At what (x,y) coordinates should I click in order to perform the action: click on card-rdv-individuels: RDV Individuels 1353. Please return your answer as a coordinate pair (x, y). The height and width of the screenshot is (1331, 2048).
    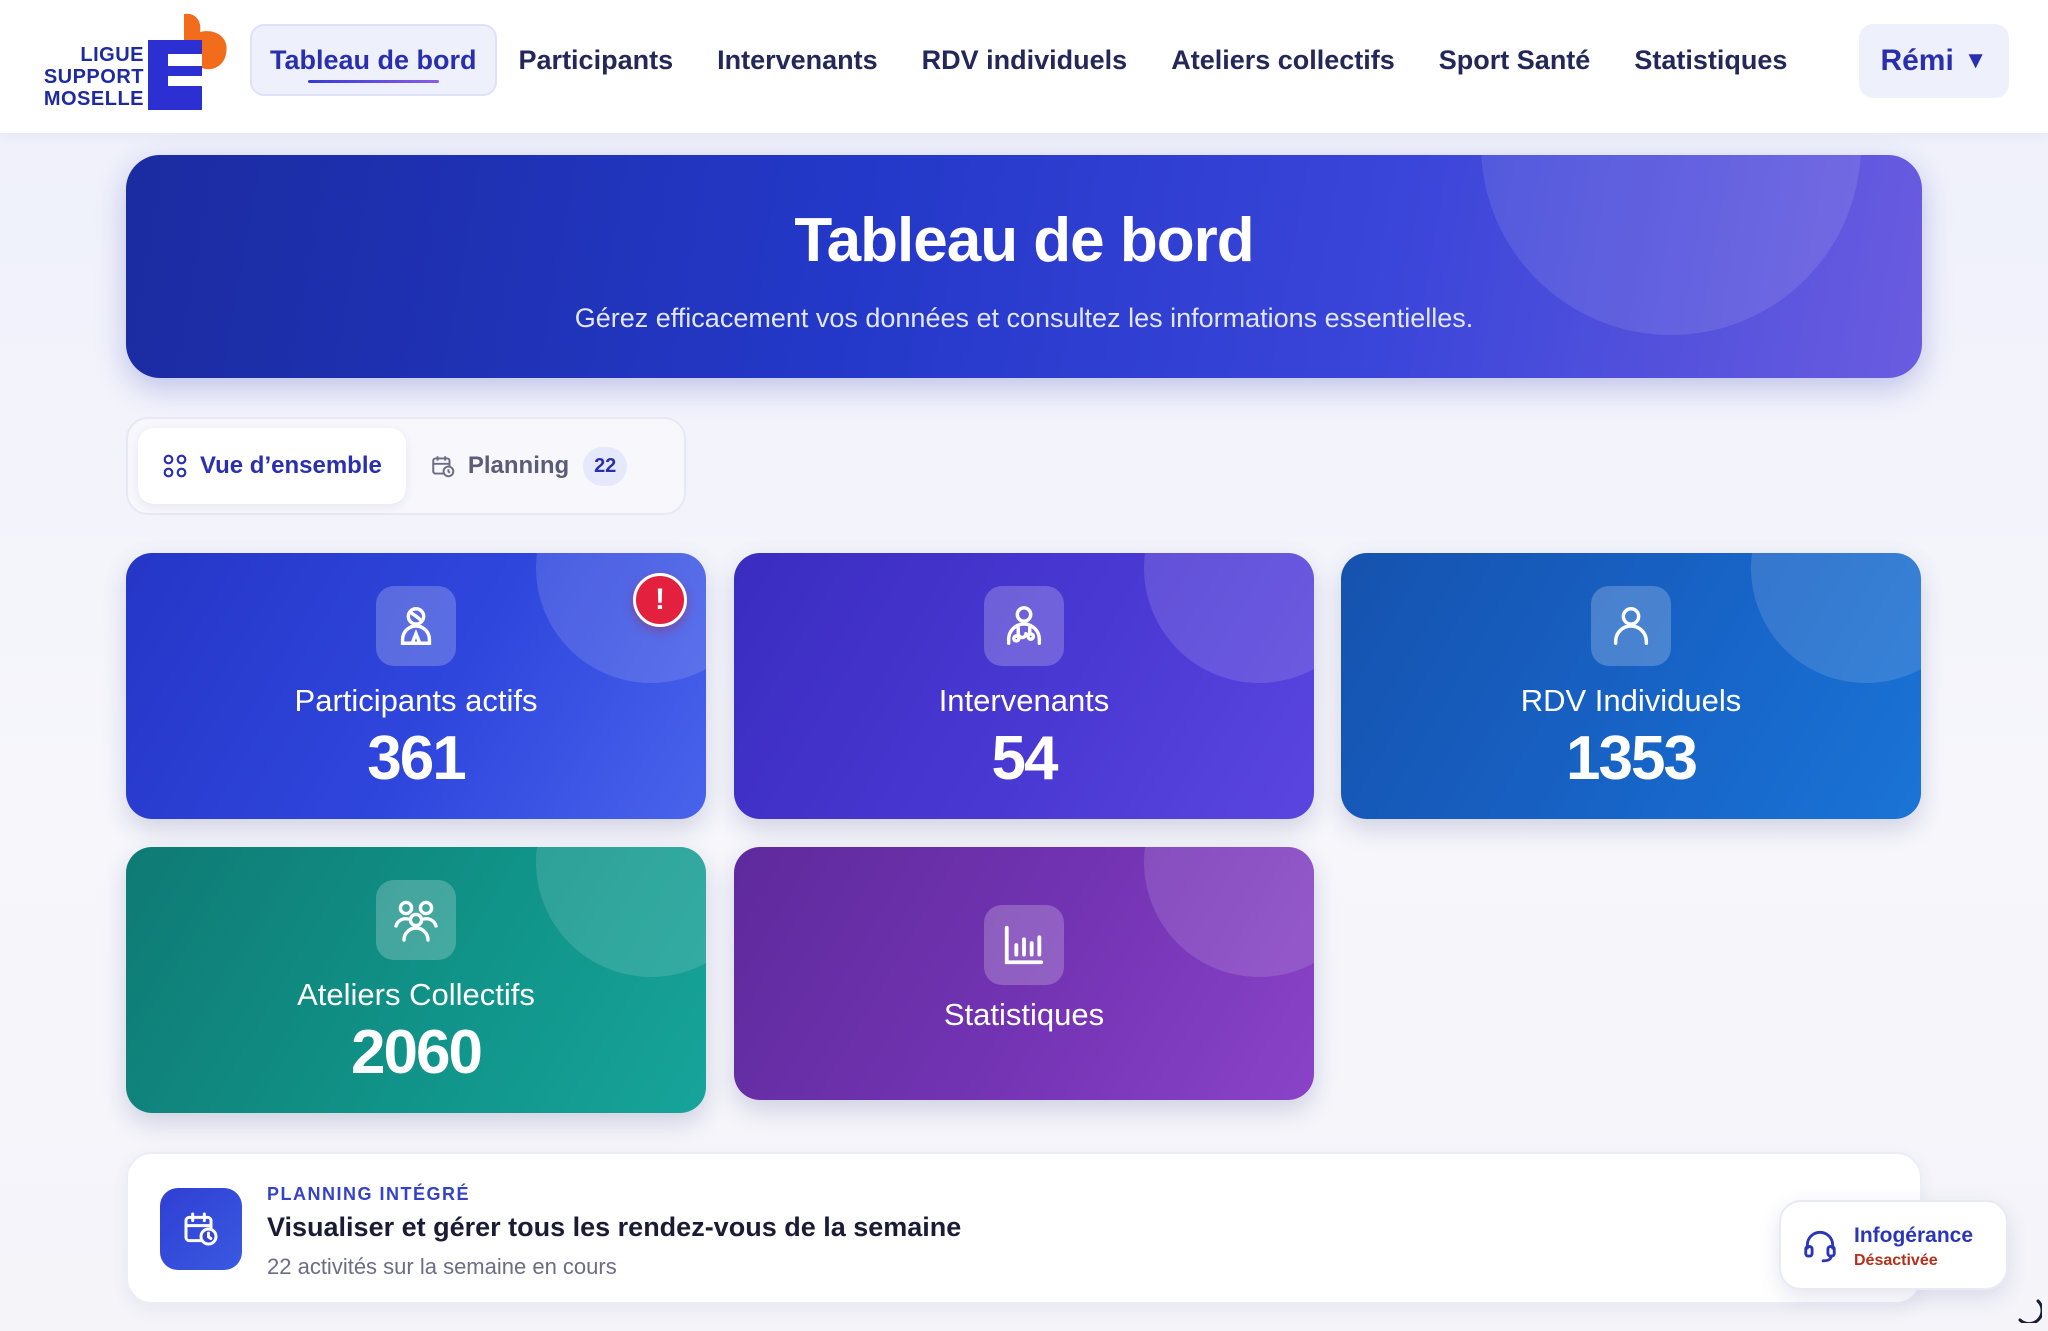
    Looking at the image, I should click on (1631, 686).